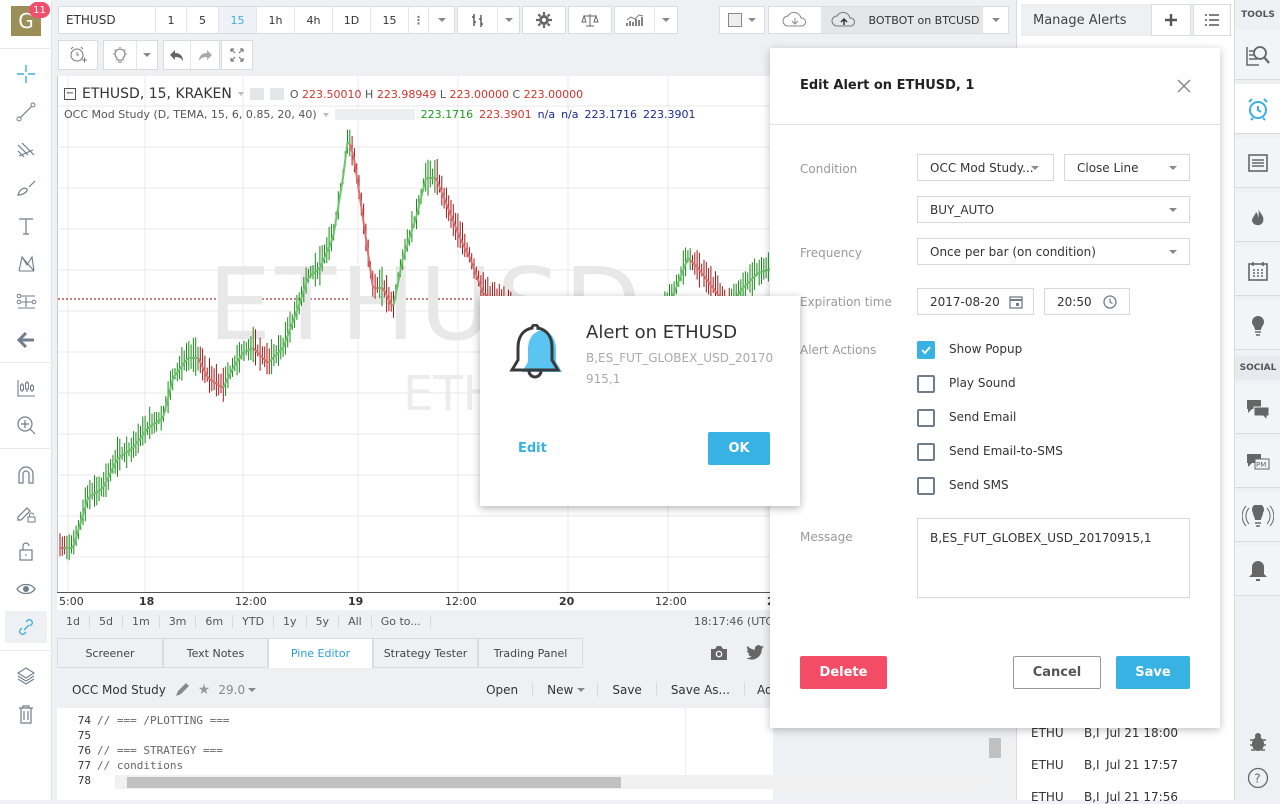 Image resolution: width=1280 pixels, height=804 pixels. What do you see at coordinates (276, 20) in the screenshot?
I see `interval-1h: 1h` at bounding box center [276, 20].